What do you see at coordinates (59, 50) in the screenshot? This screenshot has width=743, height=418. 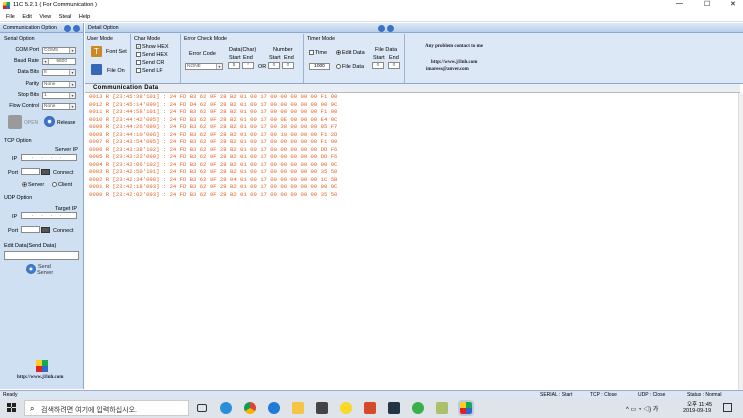 I see `com-port-select: COM5 ▾` at bounding box center [59, 50].